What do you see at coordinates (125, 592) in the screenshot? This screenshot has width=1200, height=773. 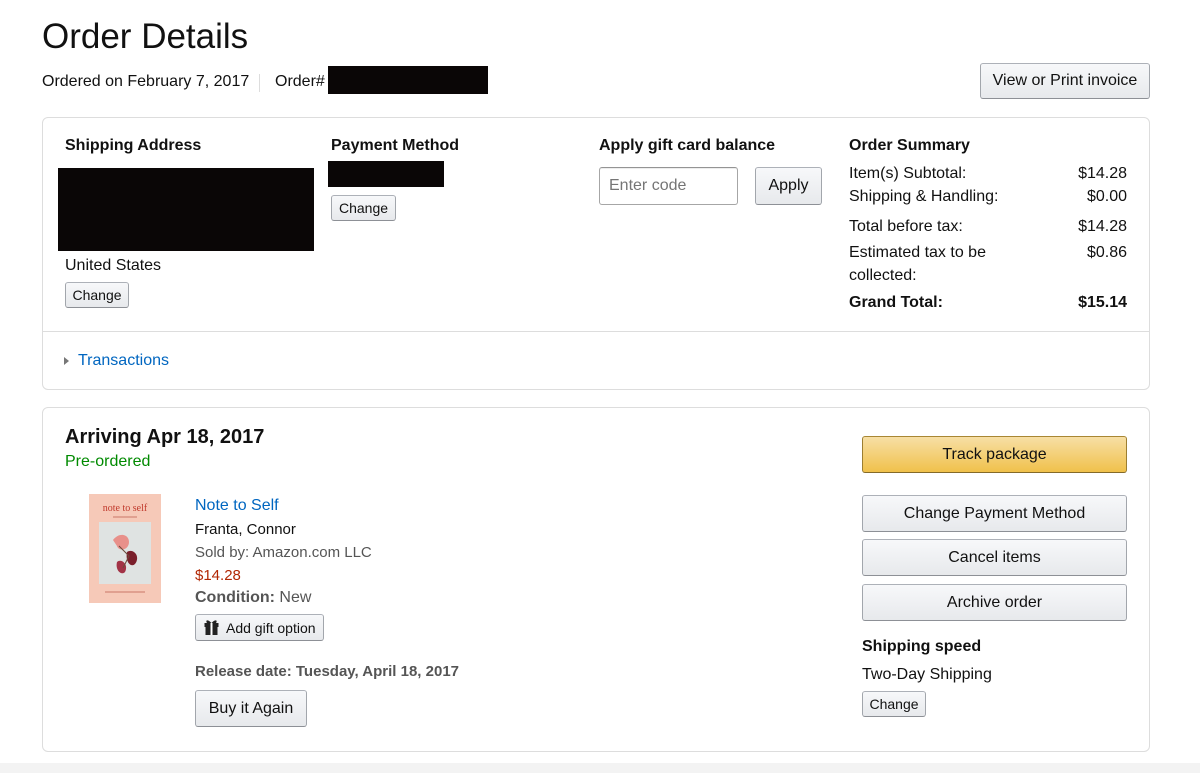 I see `book-cover-footer-line` at bounding box center [125, 592].